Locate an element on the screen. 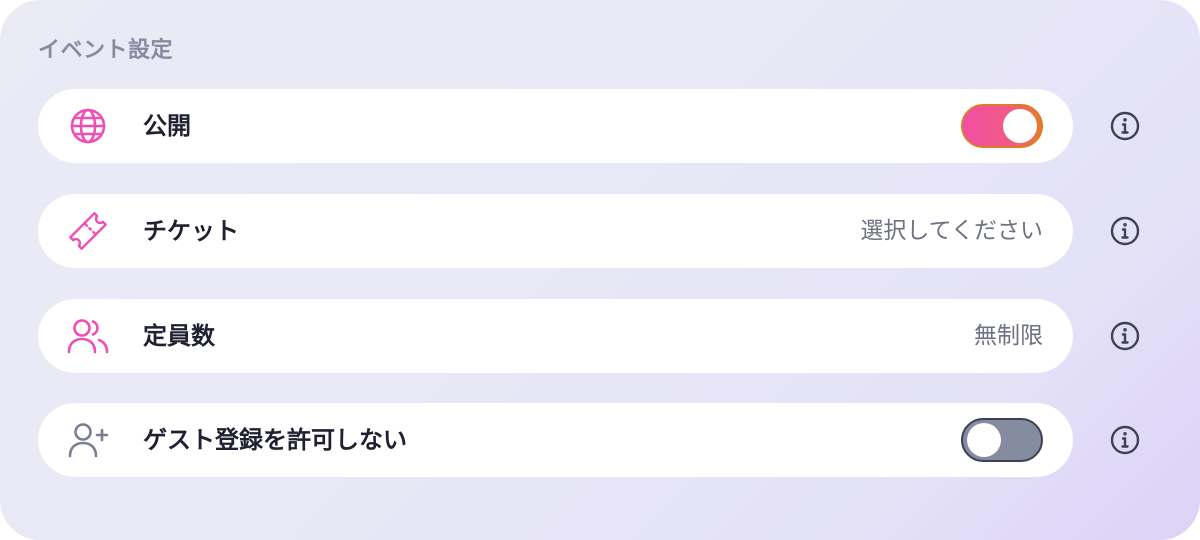 The width and height of the screenshot is (1200, 540). setting-label: 定員数 is located at coordinates (179, 336).